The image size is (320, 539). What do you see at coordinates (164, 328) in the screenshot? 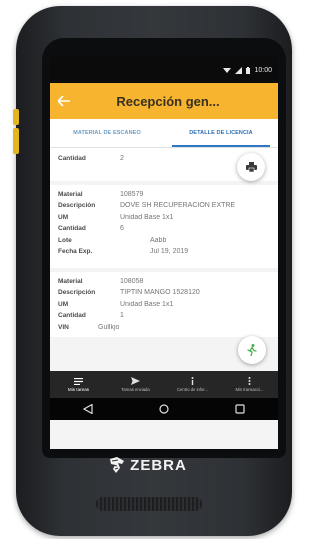
I see `detail-row: VIN Gullkjo` at bounding box center [164, 328].